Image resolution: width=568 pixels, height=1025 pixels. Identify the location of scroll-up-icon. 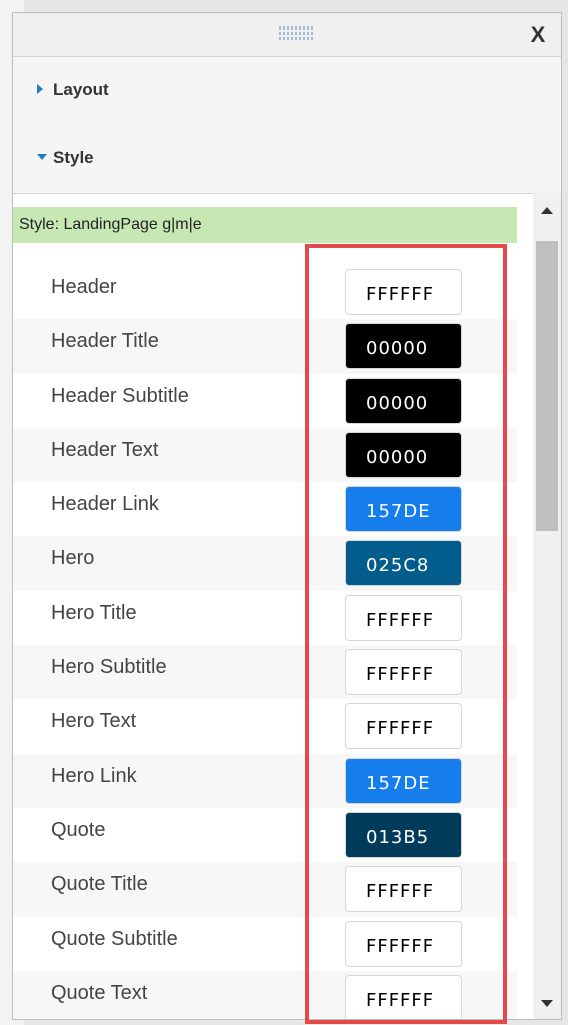
(547, 210).